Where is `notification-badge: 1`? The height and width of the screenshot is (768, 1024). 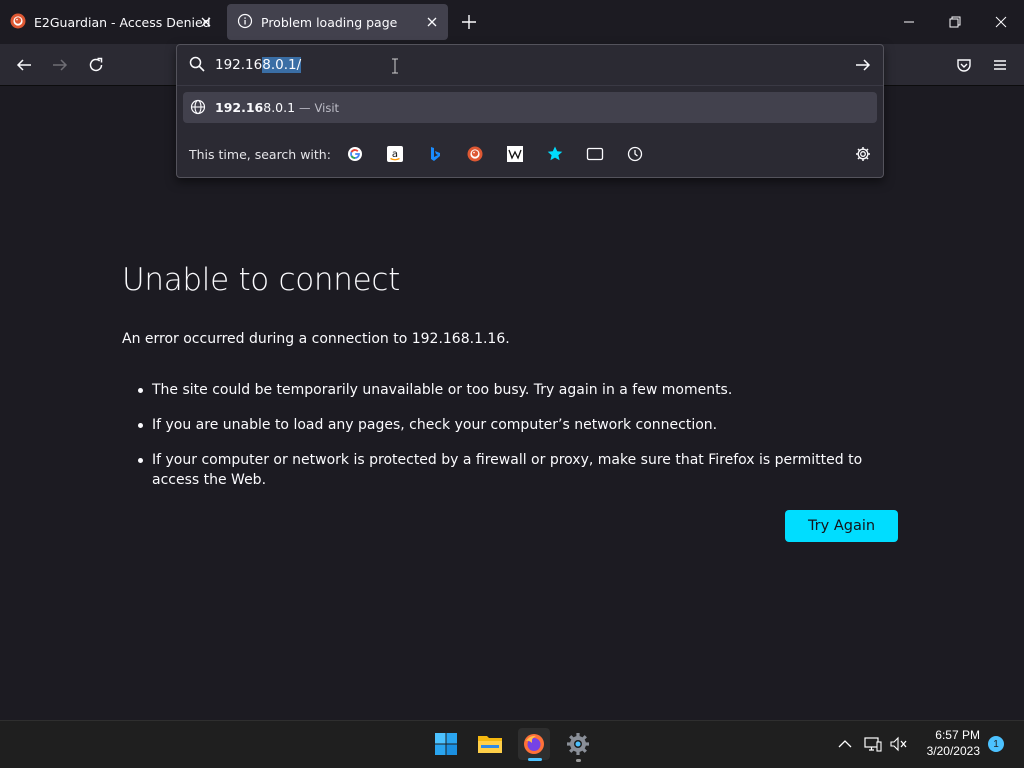 notification-badge: 1 is located at coordinates (996, 744).